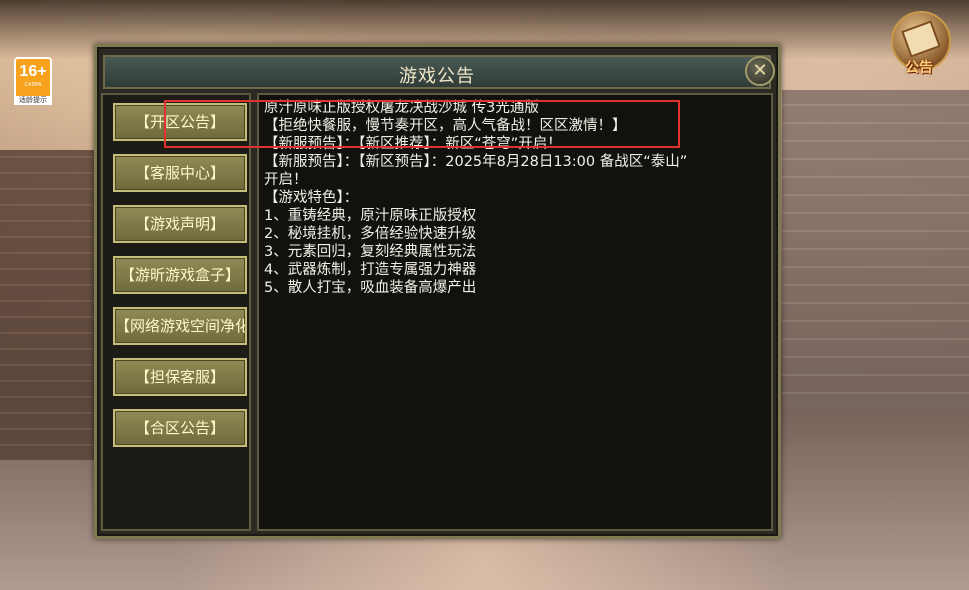  I want to click on content-line: 【游戏特色】：, so click(311, 198).